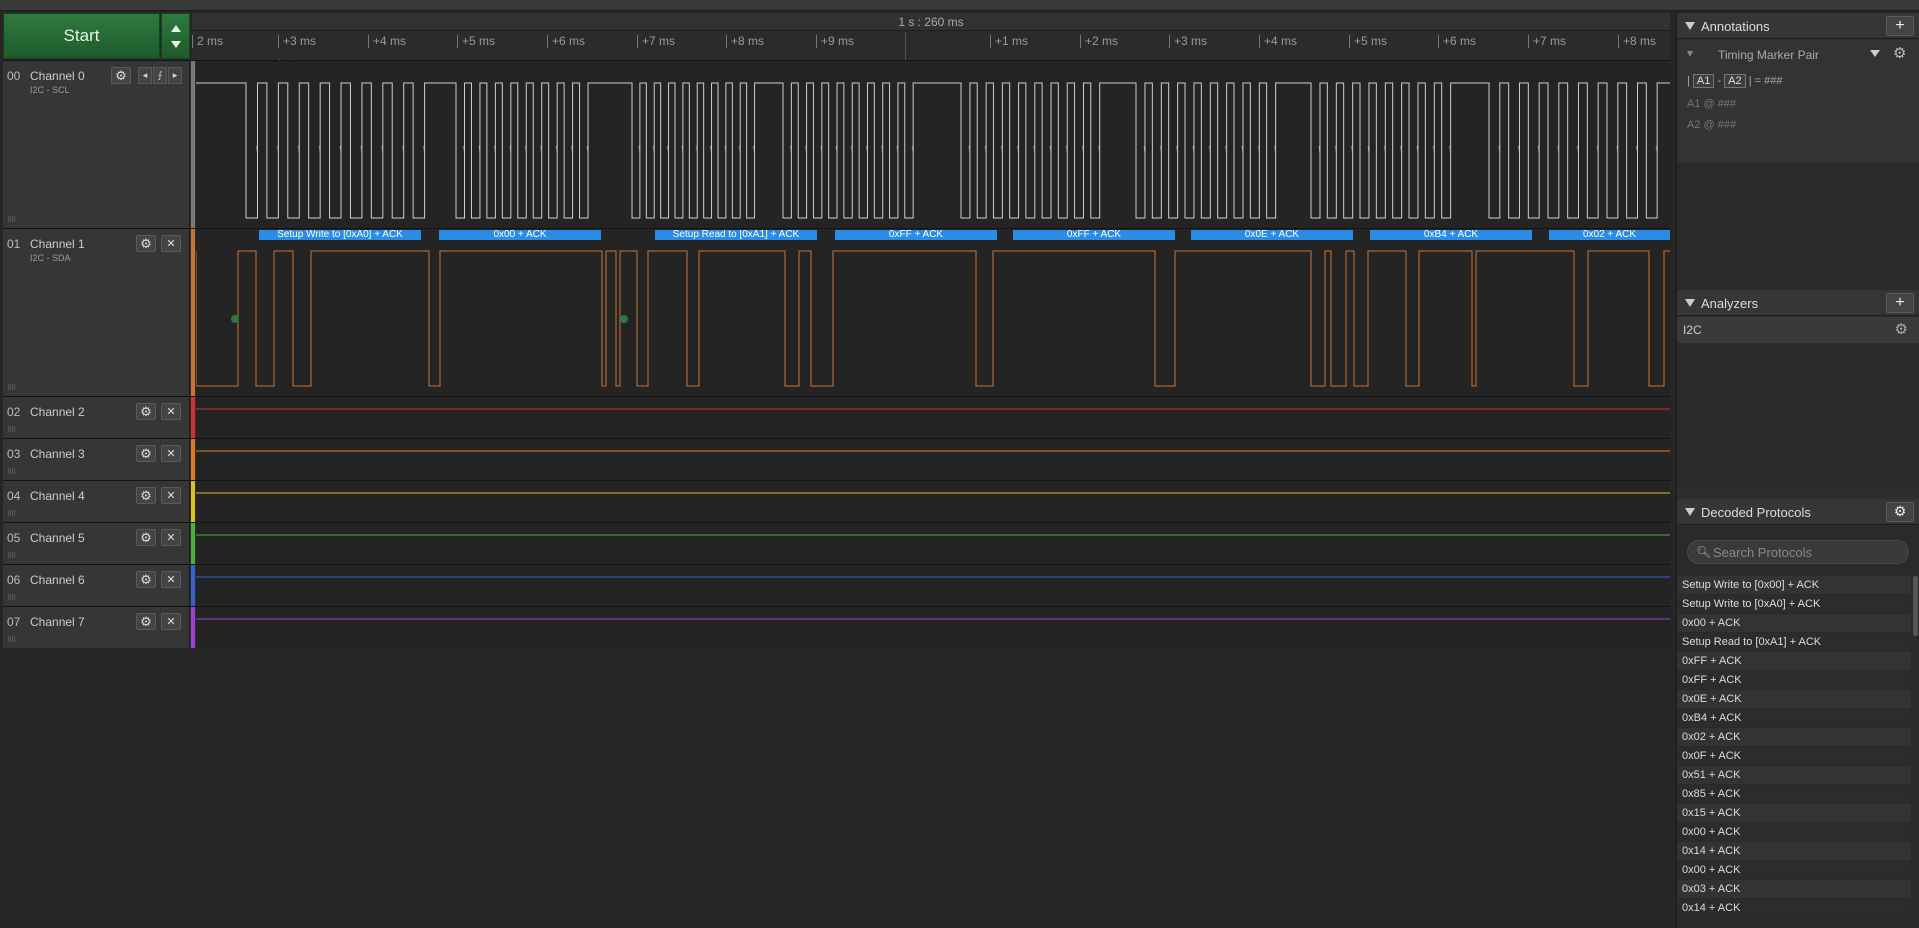 The image size is (1919, 928). I want to click on channel-label-panel: 07 Channel 7 ⚙ ✕ ⠿⠿, so click(96, 627).